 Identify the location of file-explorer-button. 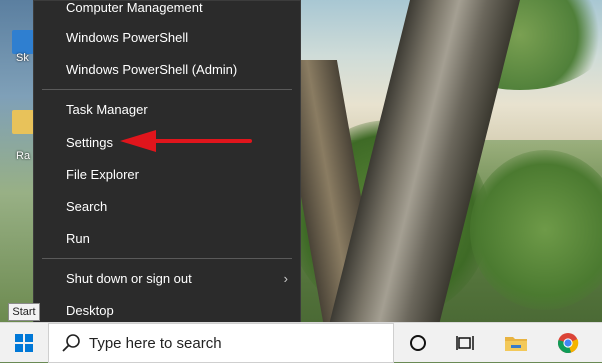
(516, 343).